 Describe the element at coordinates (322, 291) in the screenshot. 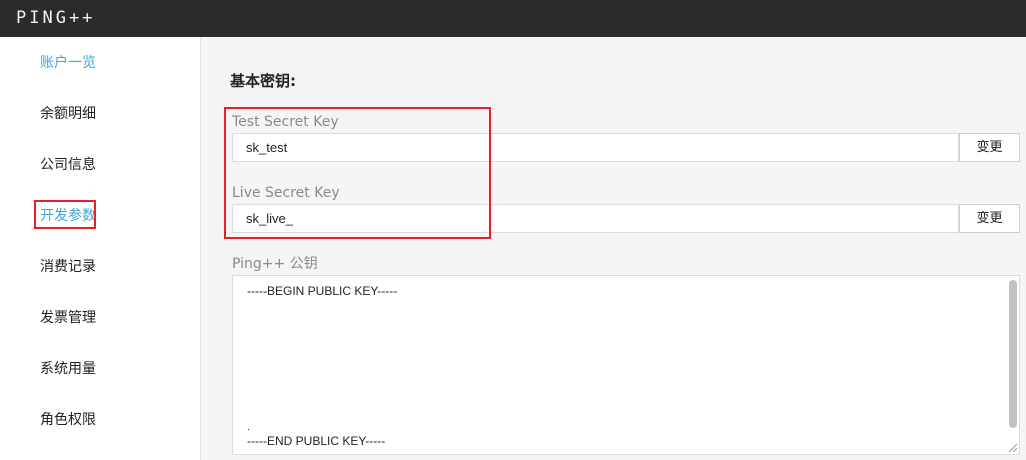

I see `public-key-begin-line: -----BEGIN PUBLIC KEY-----` at that location.